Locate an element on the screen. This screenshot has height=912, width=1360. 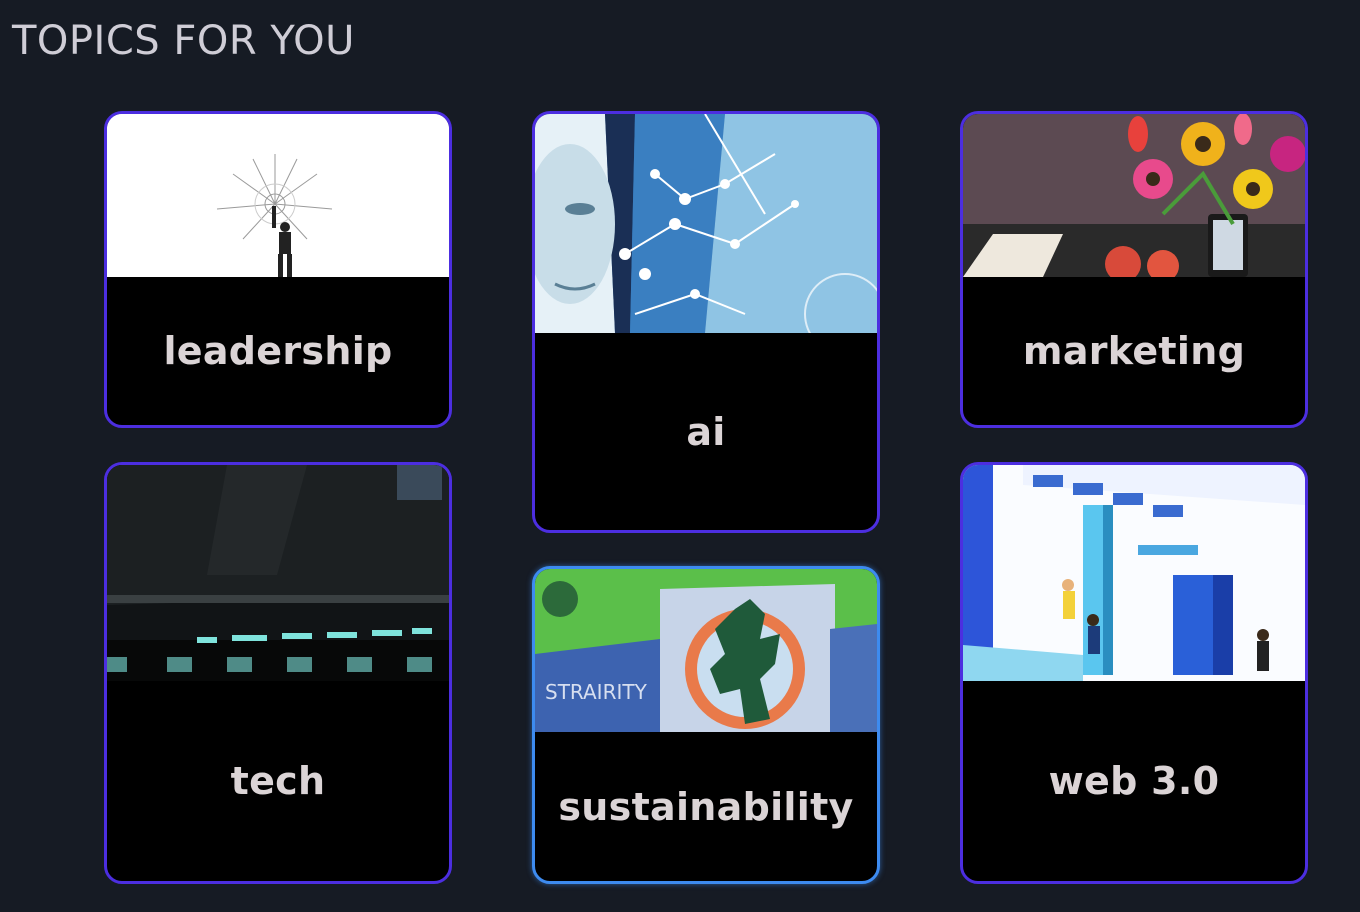
topic-label: leadership is located at coordinates (278, 351).